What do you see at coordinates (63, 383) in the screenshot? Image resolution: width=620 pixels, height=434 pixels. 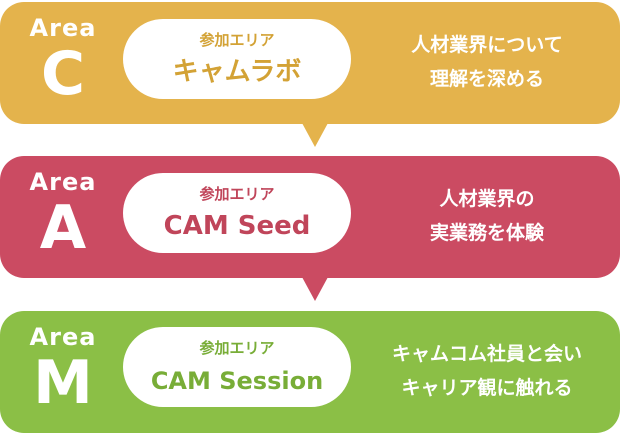 I see `area-m-letter: M` at bounding box center [63, 383].